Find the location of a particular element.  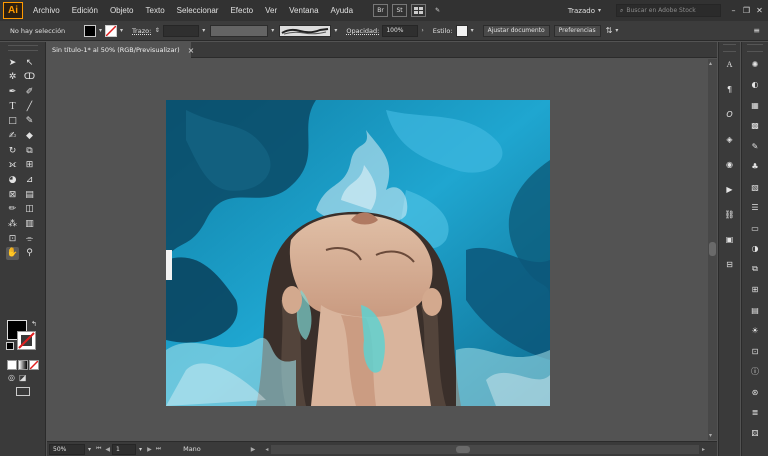

transparency-icon: ◑ is located at coordinates (755, 249).